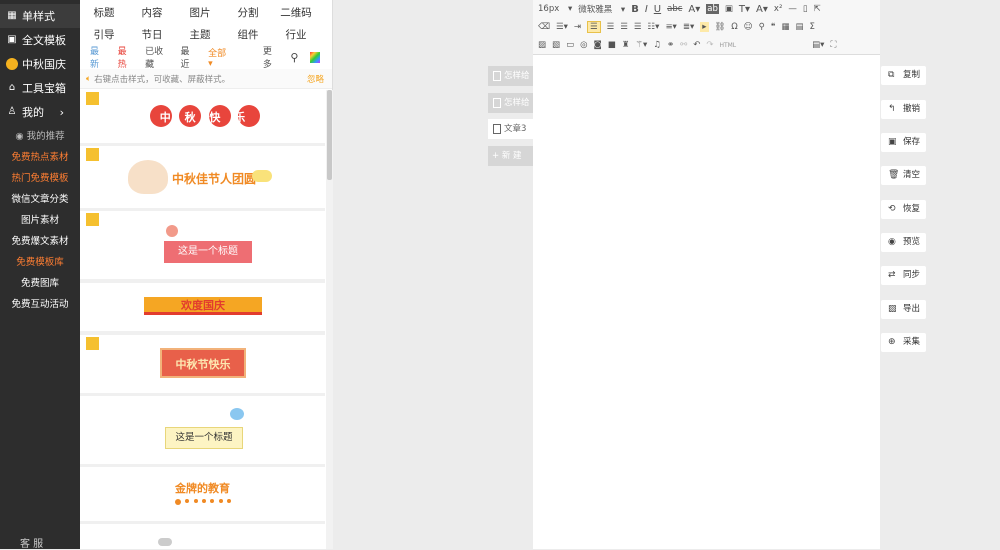  I want to click on style-card: 金牌的教育, so click(202, 494).